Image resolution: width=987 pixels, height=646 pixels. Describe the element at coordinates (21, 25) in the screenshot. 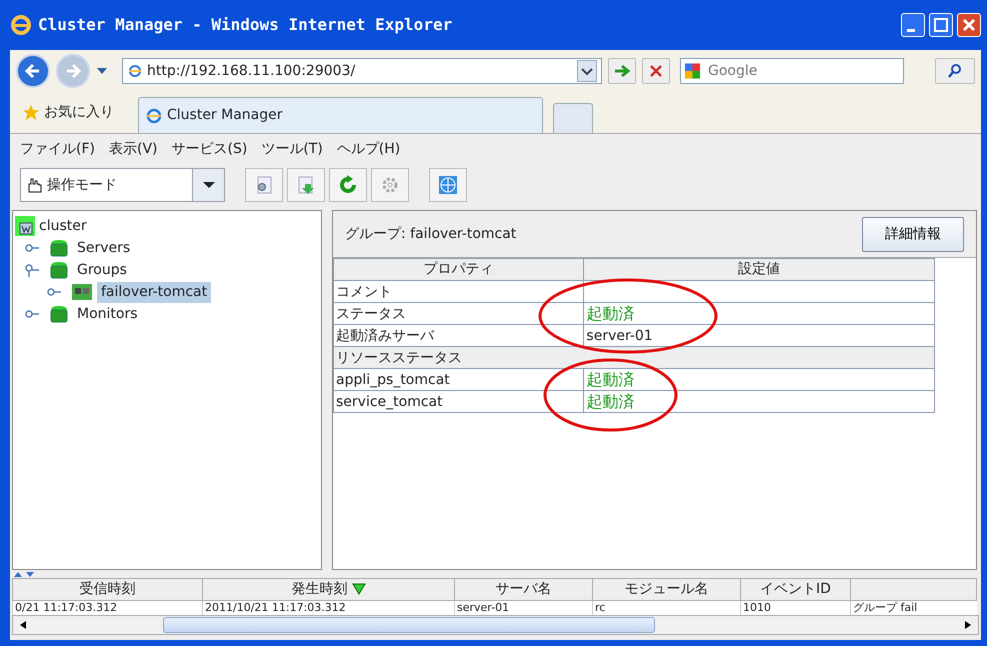

I see `ie-logo-icon` at that location.